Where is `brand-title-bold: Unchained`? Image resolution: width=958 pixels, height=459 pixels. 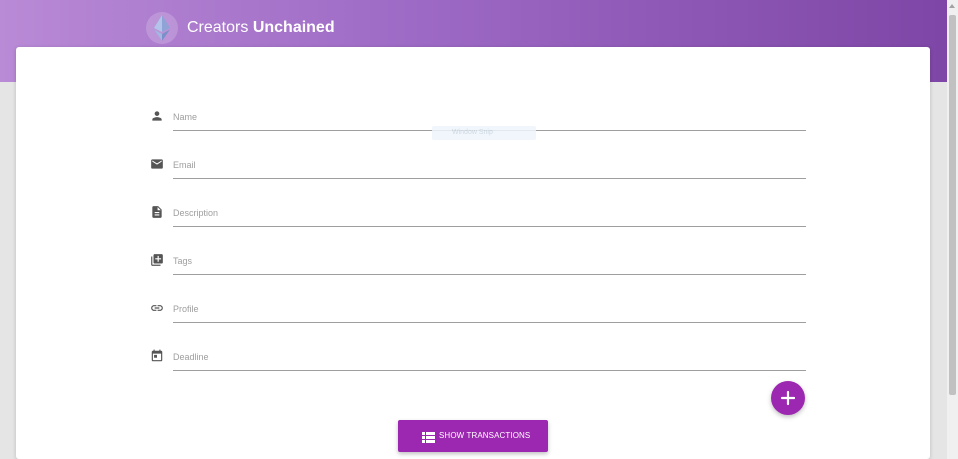
brand-title-bold: Unchained is located at coordinates (293, 27).